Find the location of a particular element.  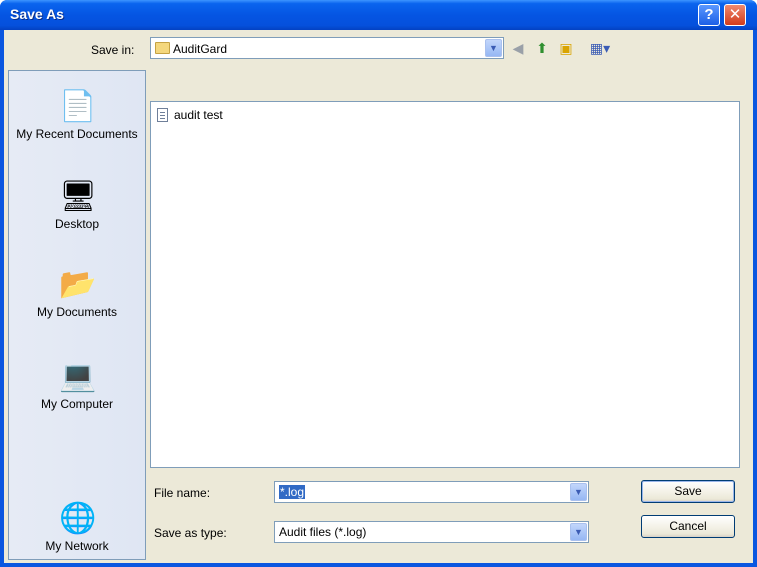

back-icon: ◀ is located at coordinates (518, 48).